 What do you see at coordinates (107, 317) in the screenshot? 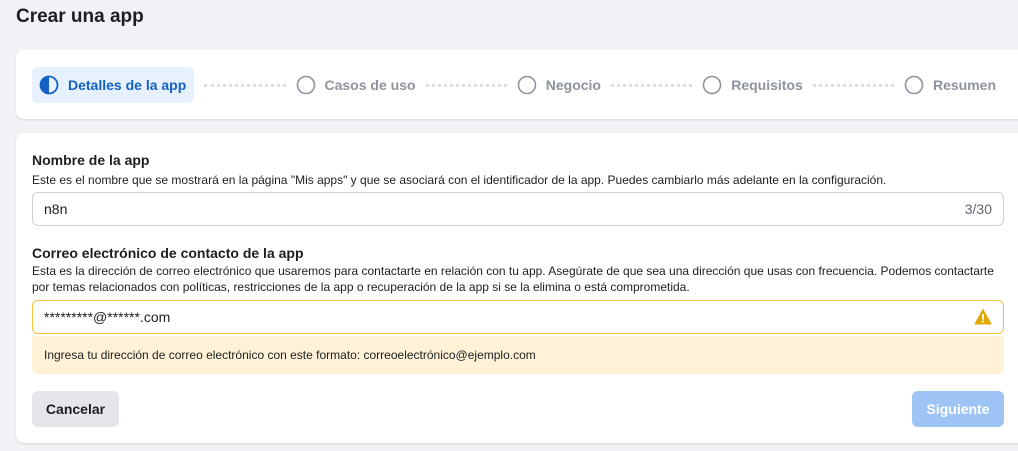
I see `contact-email-value: *********@******.com` at bounding box center [107, 317].